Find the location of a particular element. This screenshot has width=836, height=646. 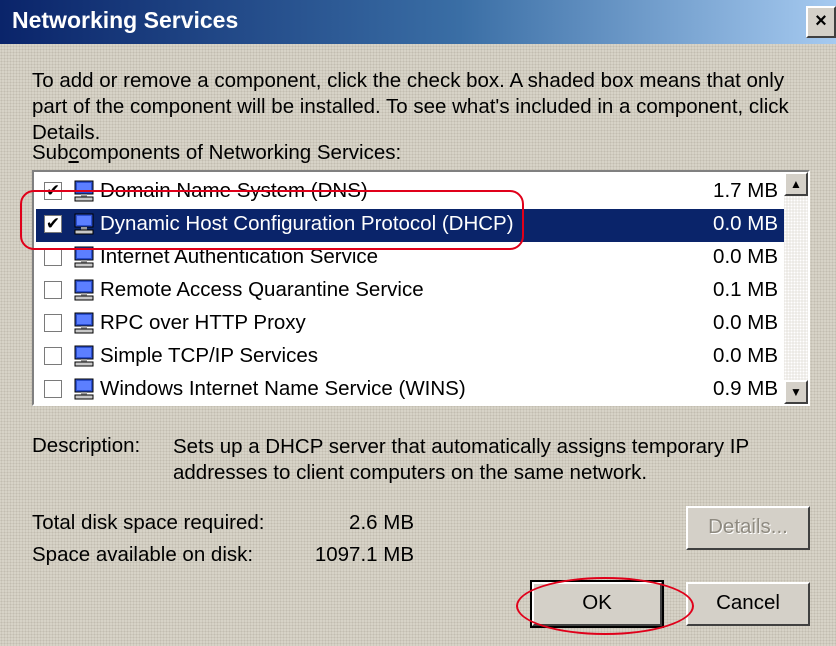

disk-available-value: 1097.1 MB is located at coordinates (364, 554).